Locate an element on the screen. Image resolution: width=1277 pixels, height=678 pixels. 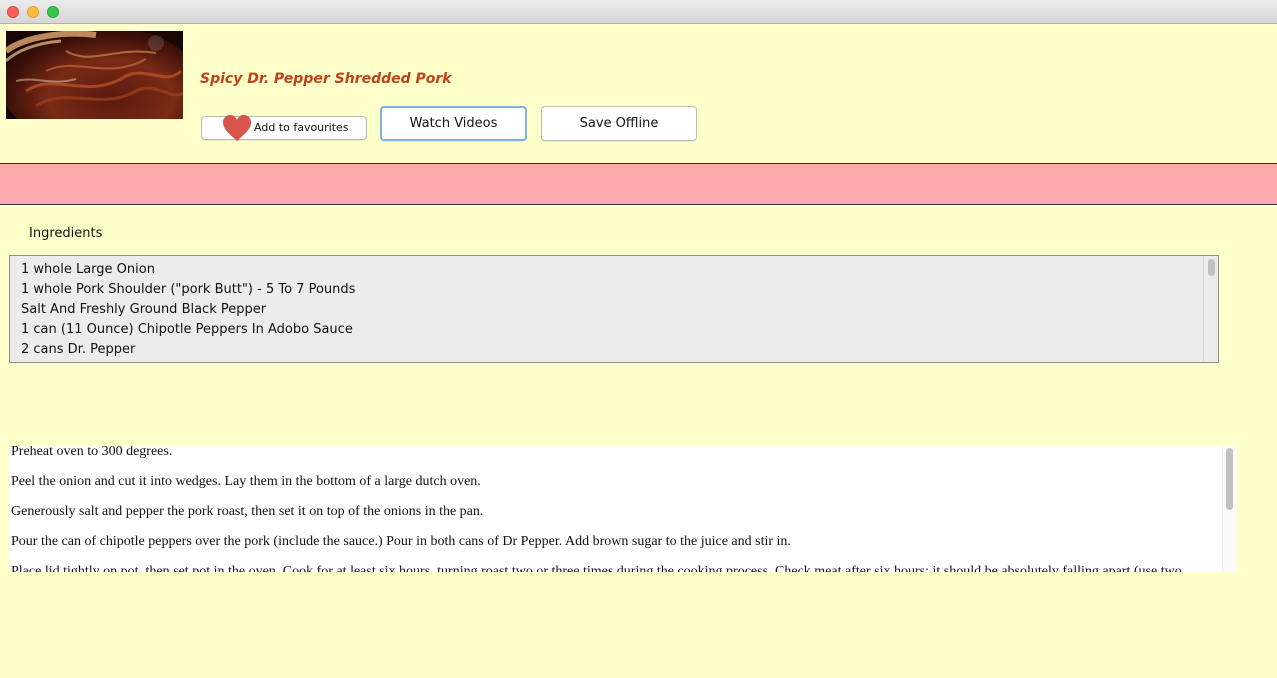
add-to-favourites-label: Add to favourites is located at coordinates (301, 127).